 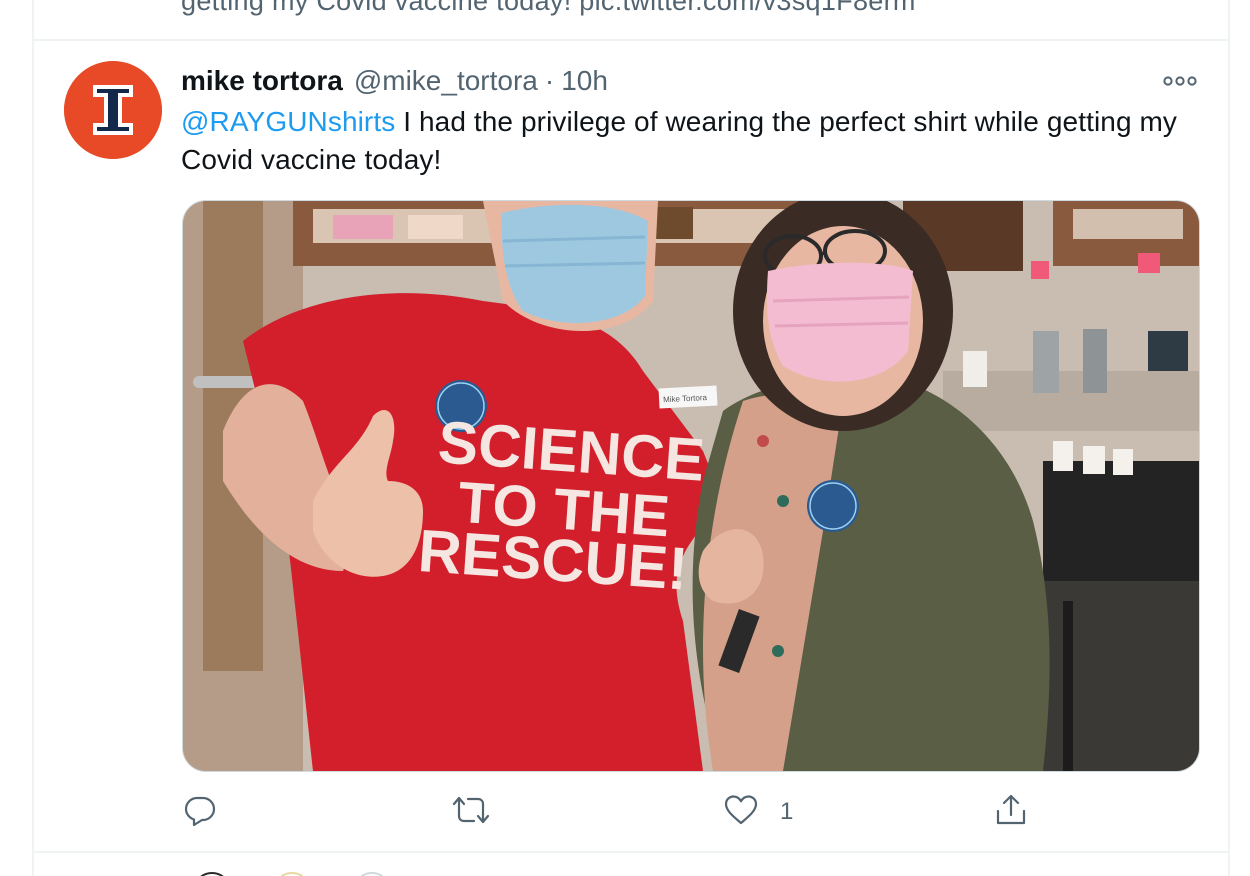 I want to click on like-button: 1, so click(x=758, y=812).